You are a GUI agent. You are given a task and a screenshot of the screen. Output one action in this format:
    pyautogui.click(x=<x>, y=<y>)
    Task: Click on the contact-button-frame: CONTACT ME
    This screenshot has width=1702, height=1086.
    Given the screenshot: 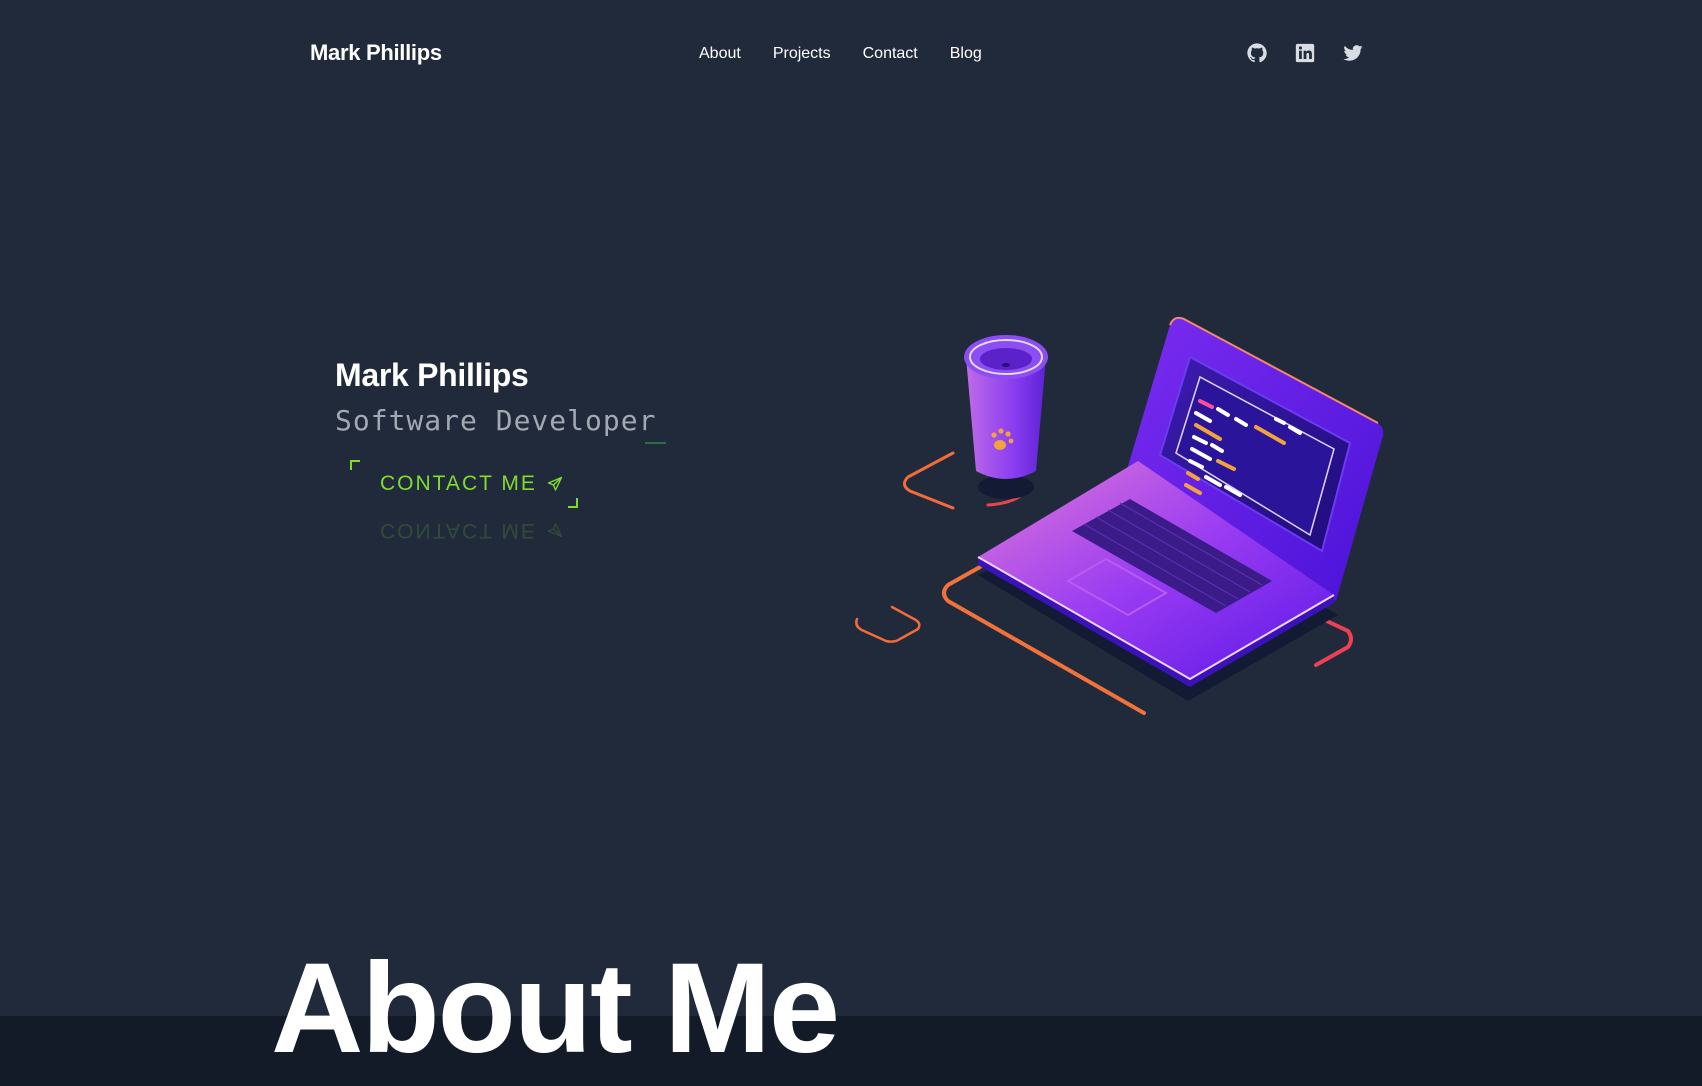 What is the action you would take?
    pyautogui.click(x=464, y=484)
    